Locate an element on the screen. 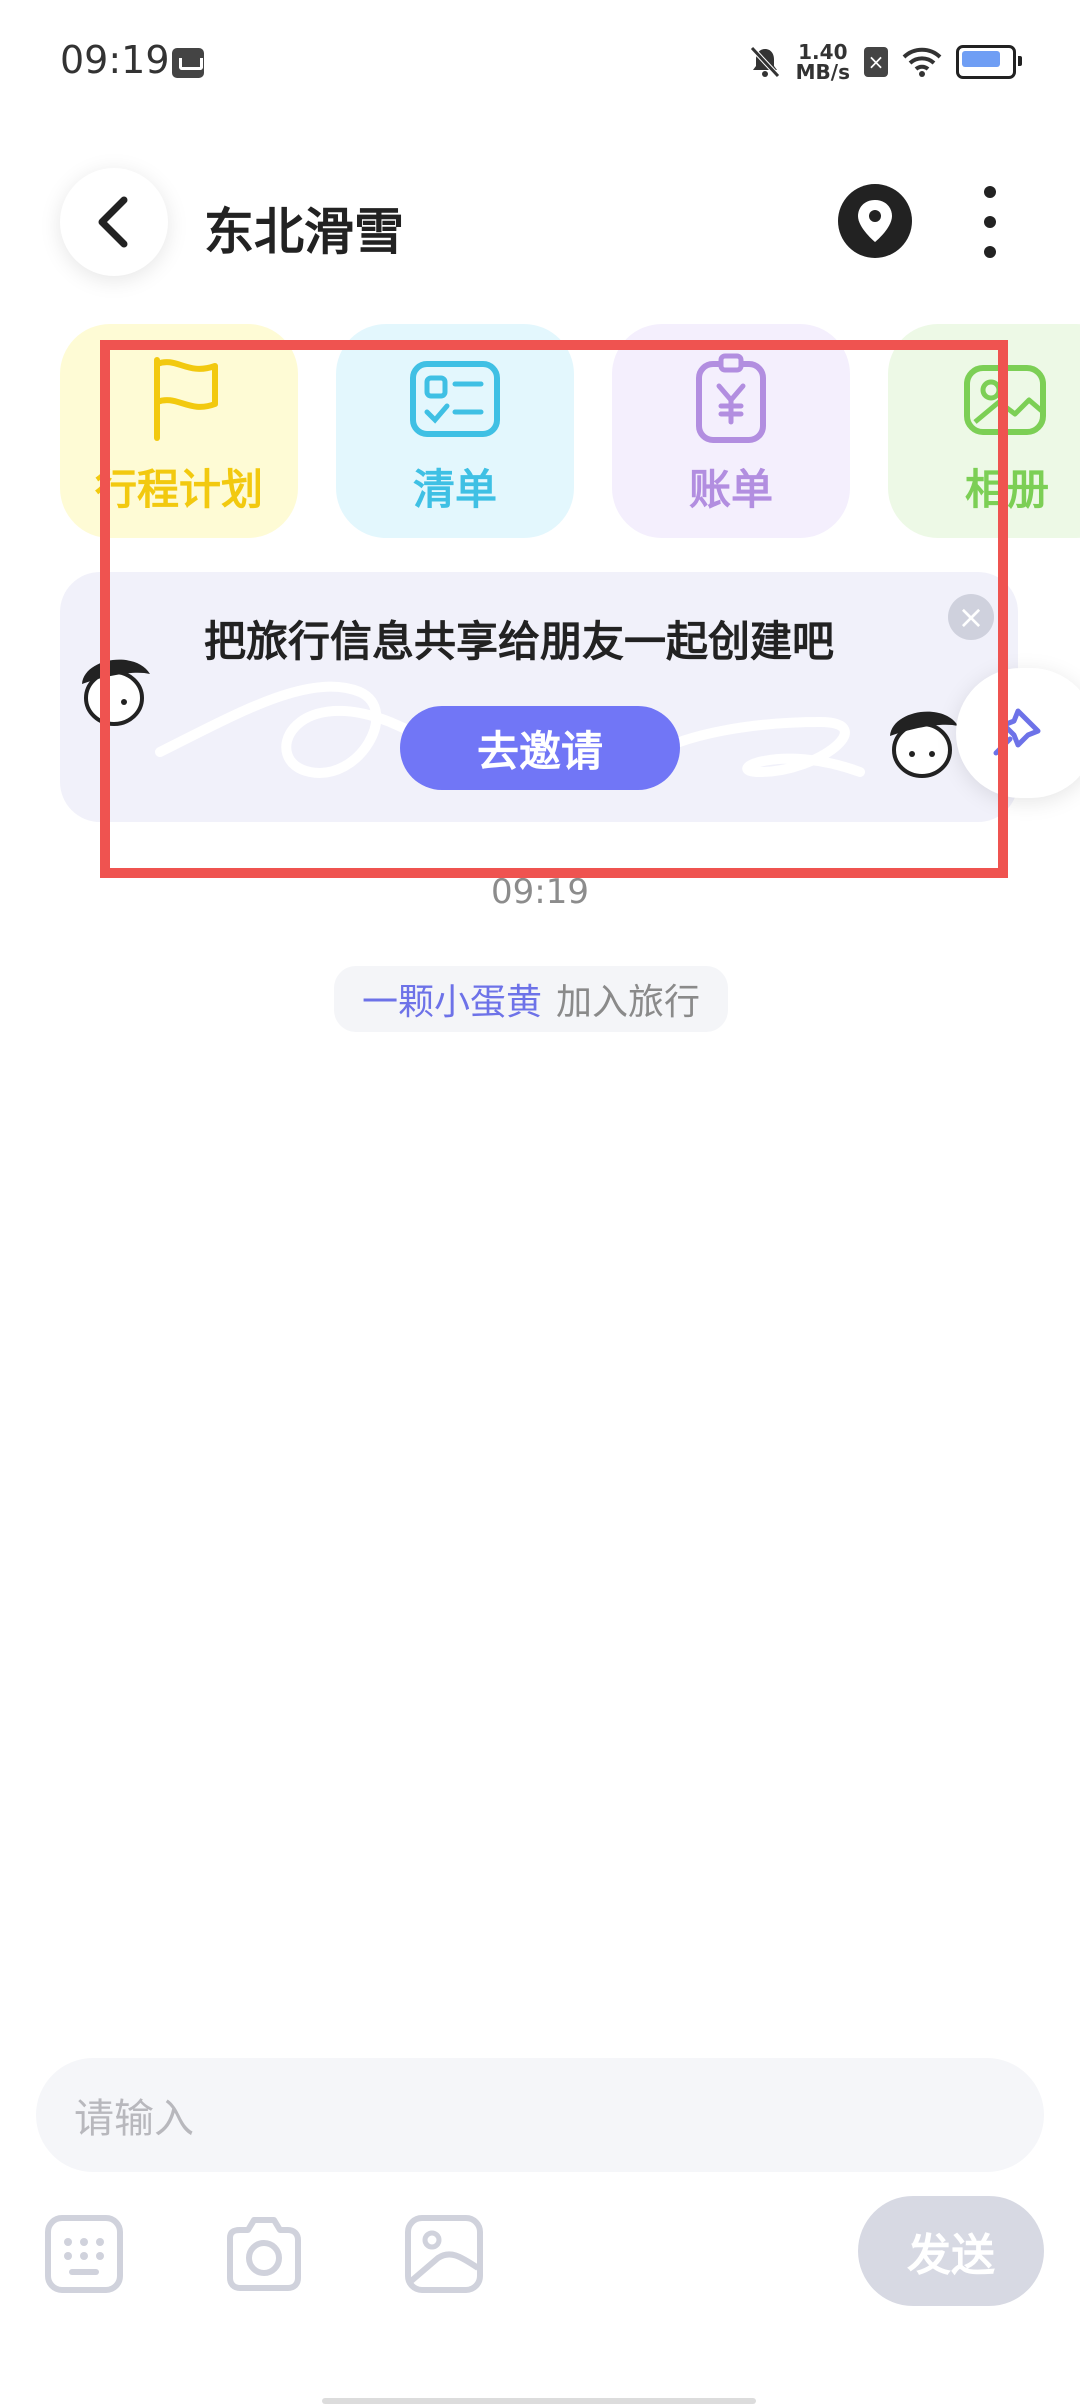 Image resolution: width=1080 pixels, height=2408 pixels. more-button is located at coordinates (990, 222).